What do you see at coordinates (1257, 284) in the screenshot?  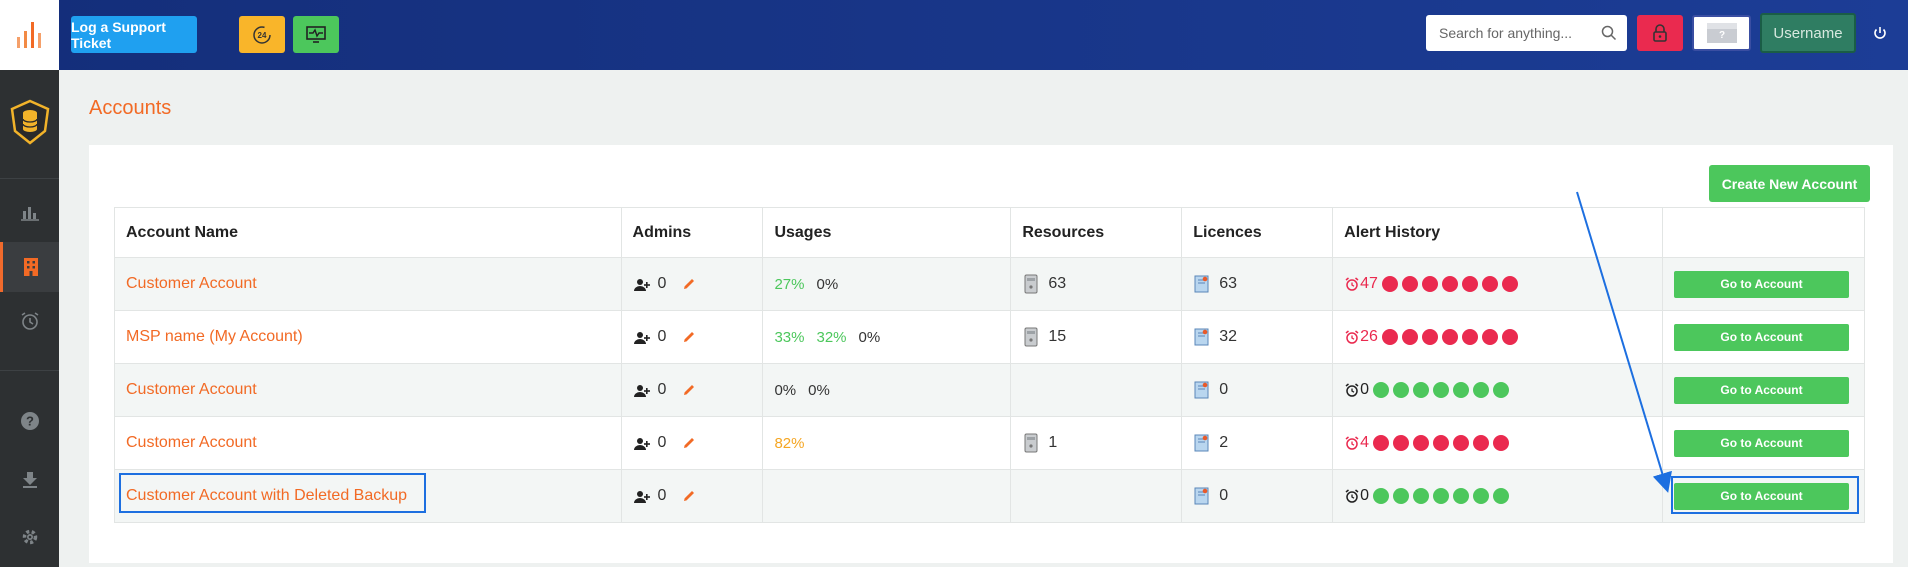 I see `licences-cell: 63` at bounding box center [1257, 284].